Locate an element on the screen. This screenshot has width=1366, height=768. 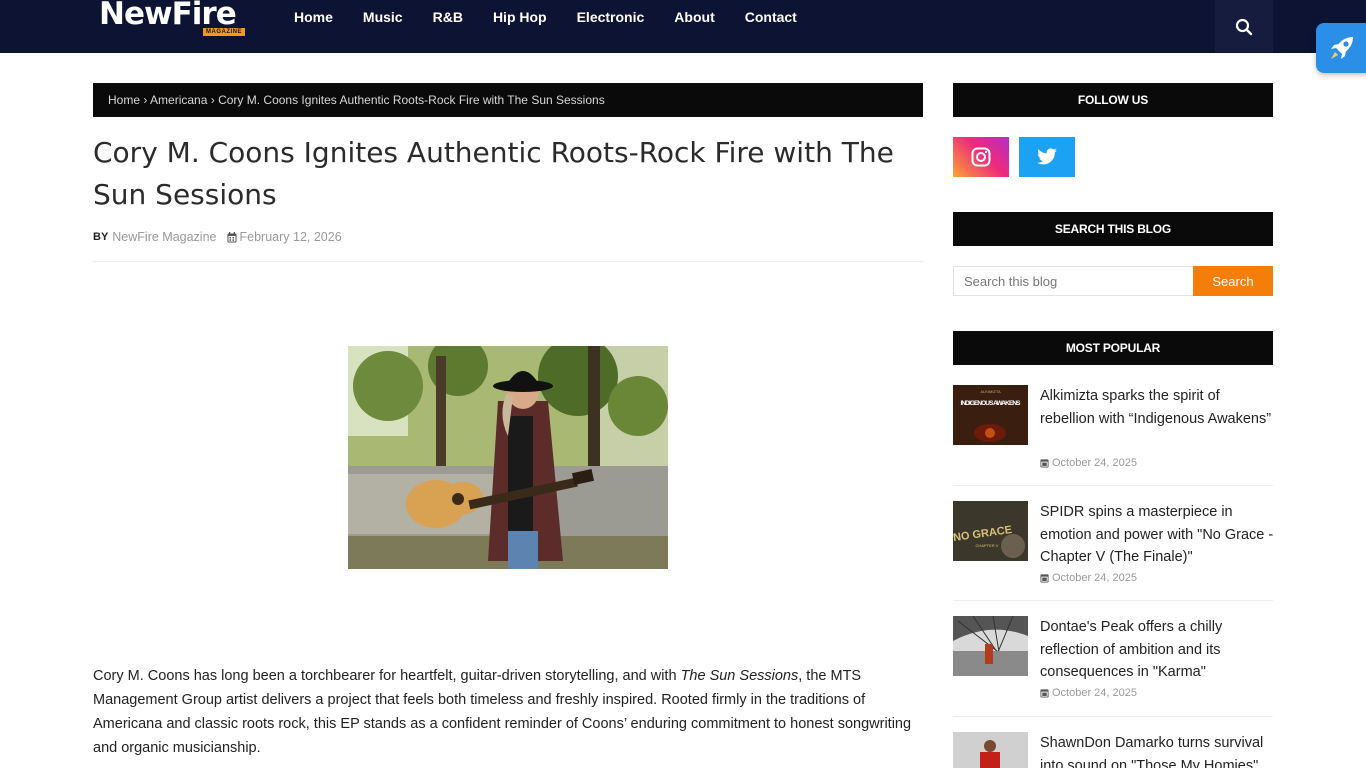
most-popular-heading: MOST POPULAR is located at coordinates (1113, 348).